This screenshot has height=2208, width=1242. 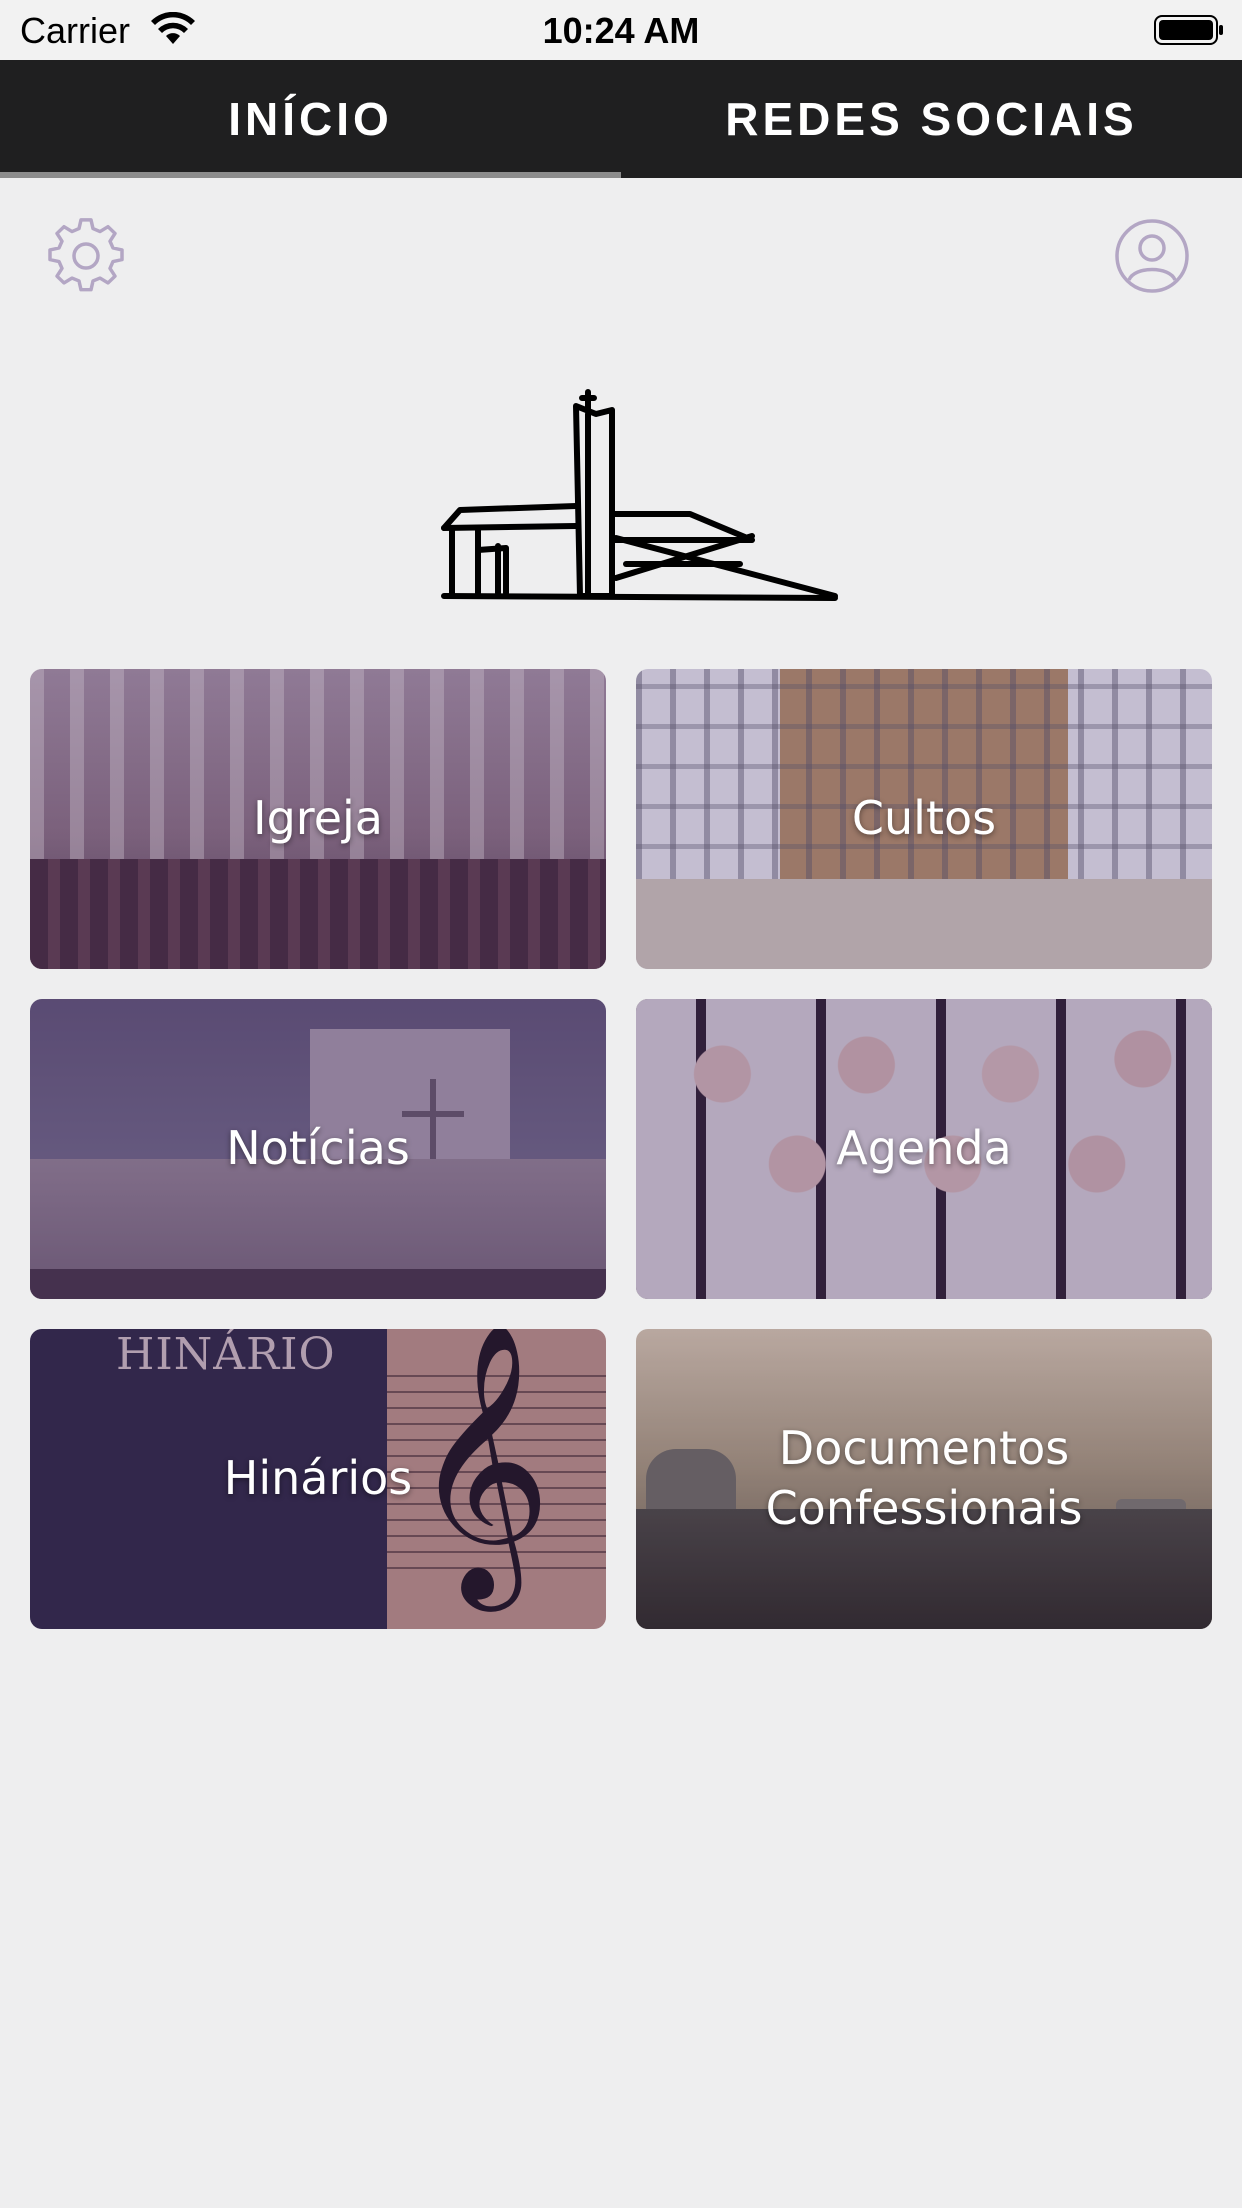 I want to click on status-time: 10:24 AM, so click(x=621, y=30).